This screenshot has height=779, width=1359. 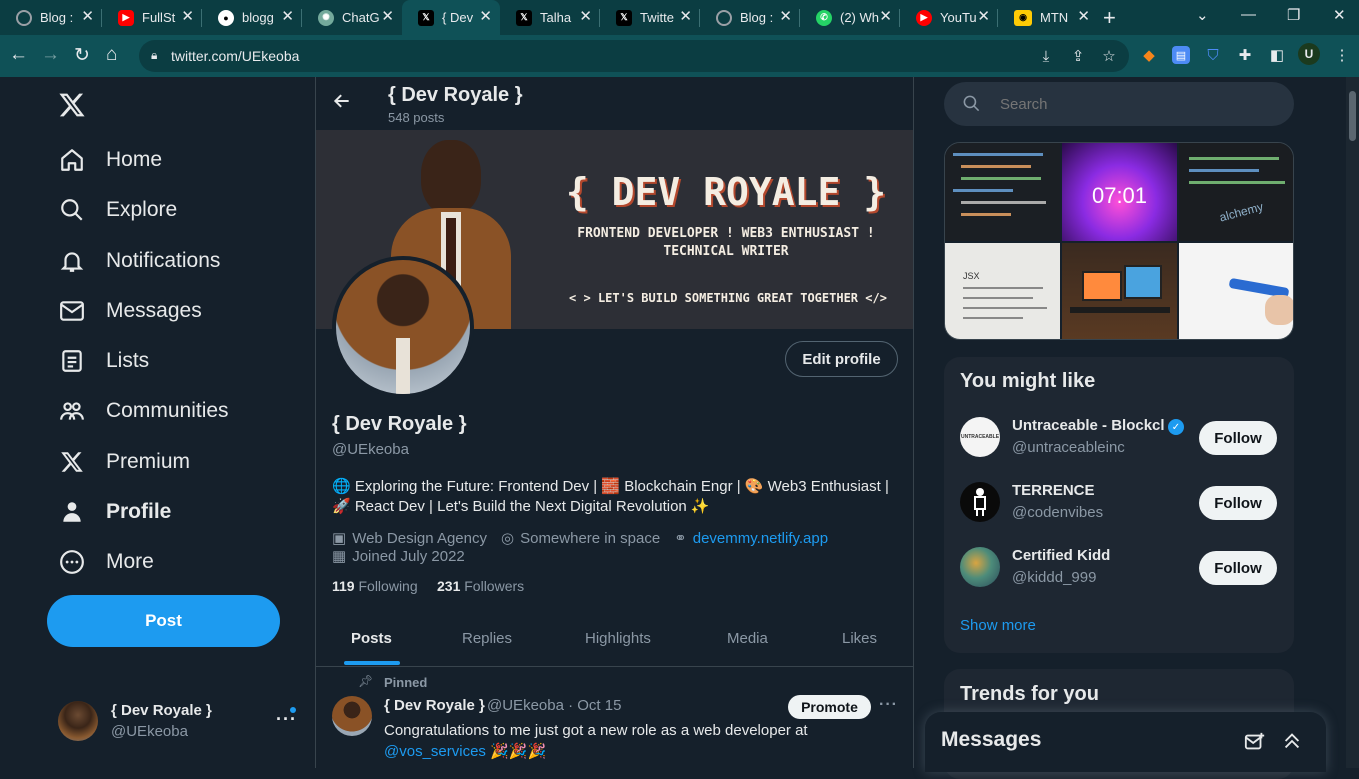 I want to click on following-label: Following, so click(x=388, y=586).